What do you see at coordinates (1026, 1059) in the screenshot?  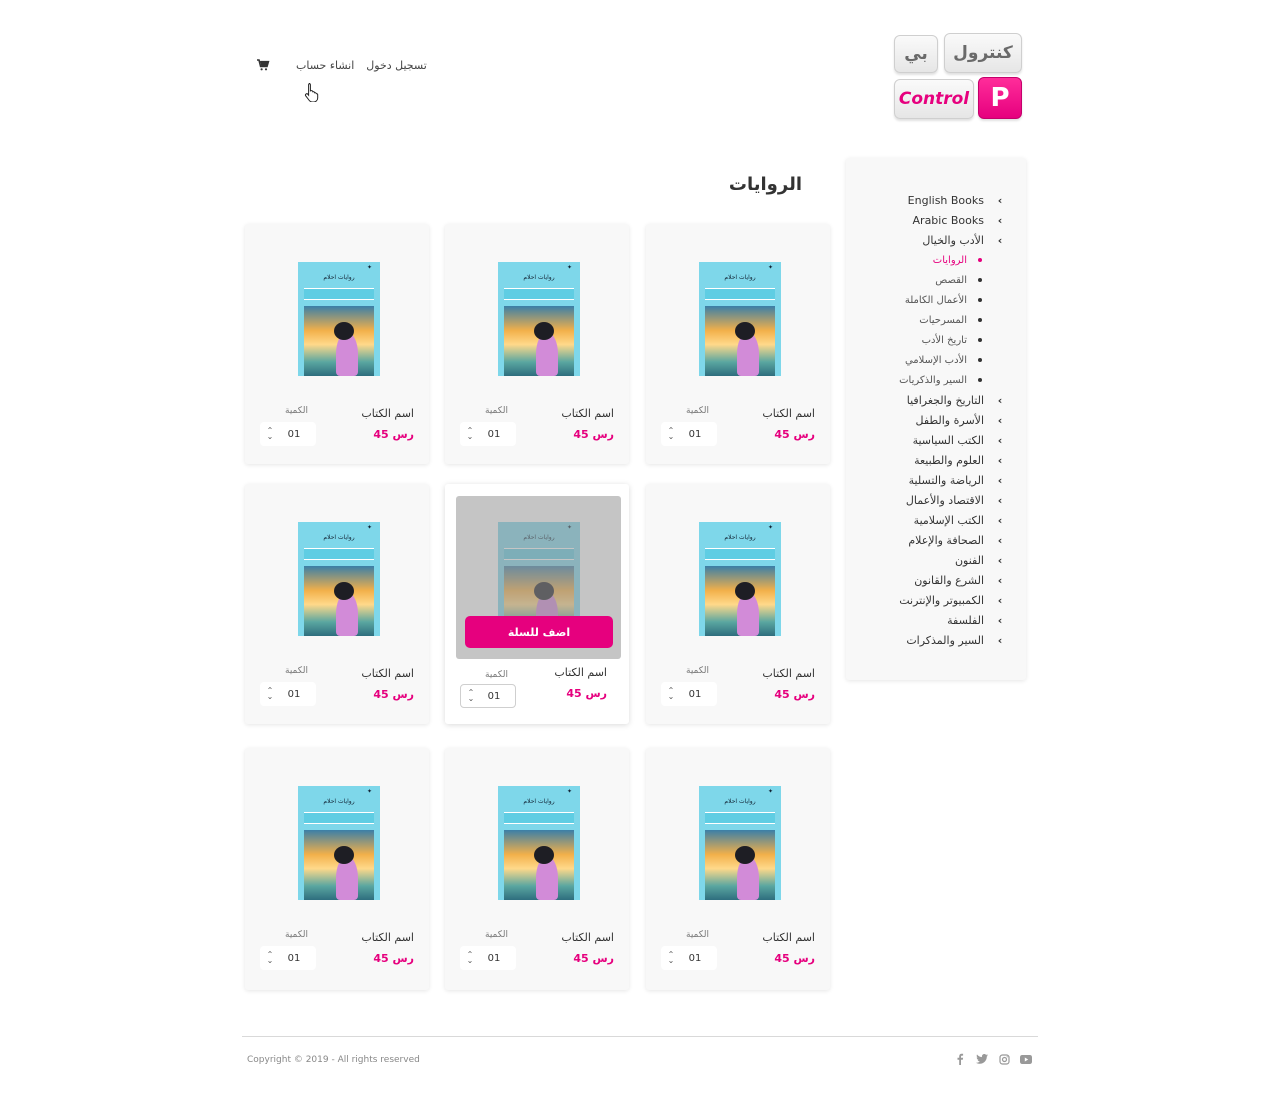 I see `youtube-icon` at bounding box center [1026, 1059].